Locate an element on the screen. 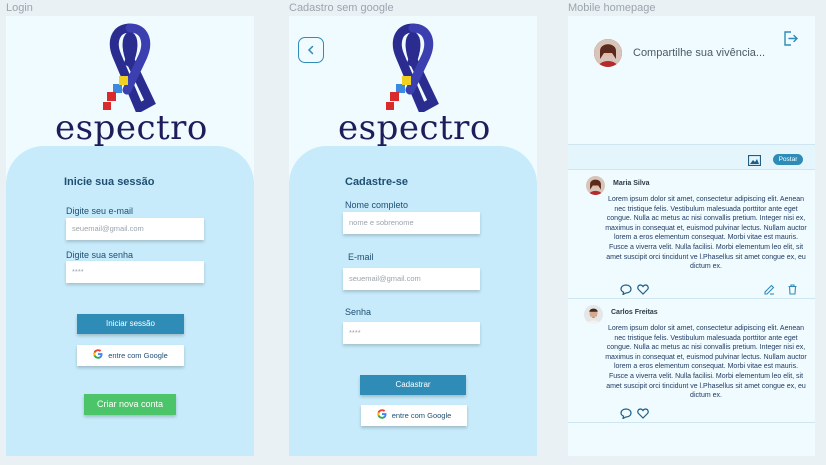 The image size is (826, 465). name-input: nome e sobrenome is located at coordinates (411, 223).